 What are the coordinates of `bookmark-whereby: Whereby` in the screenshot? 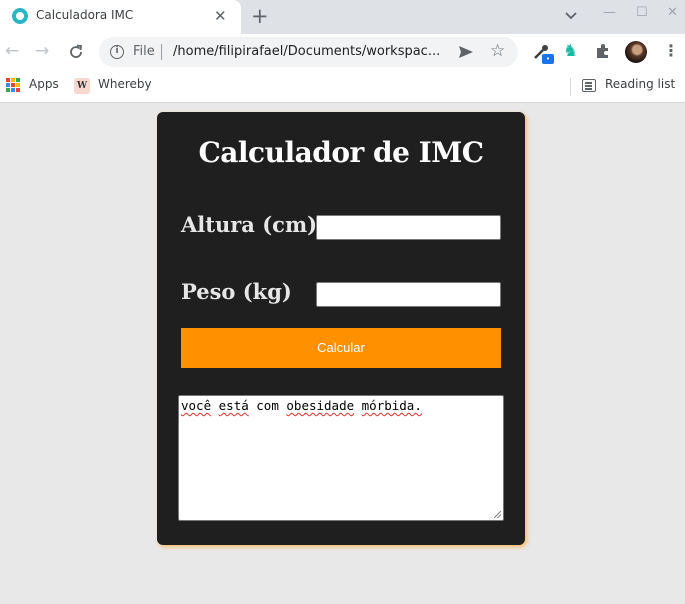 It's located at (125, 84).